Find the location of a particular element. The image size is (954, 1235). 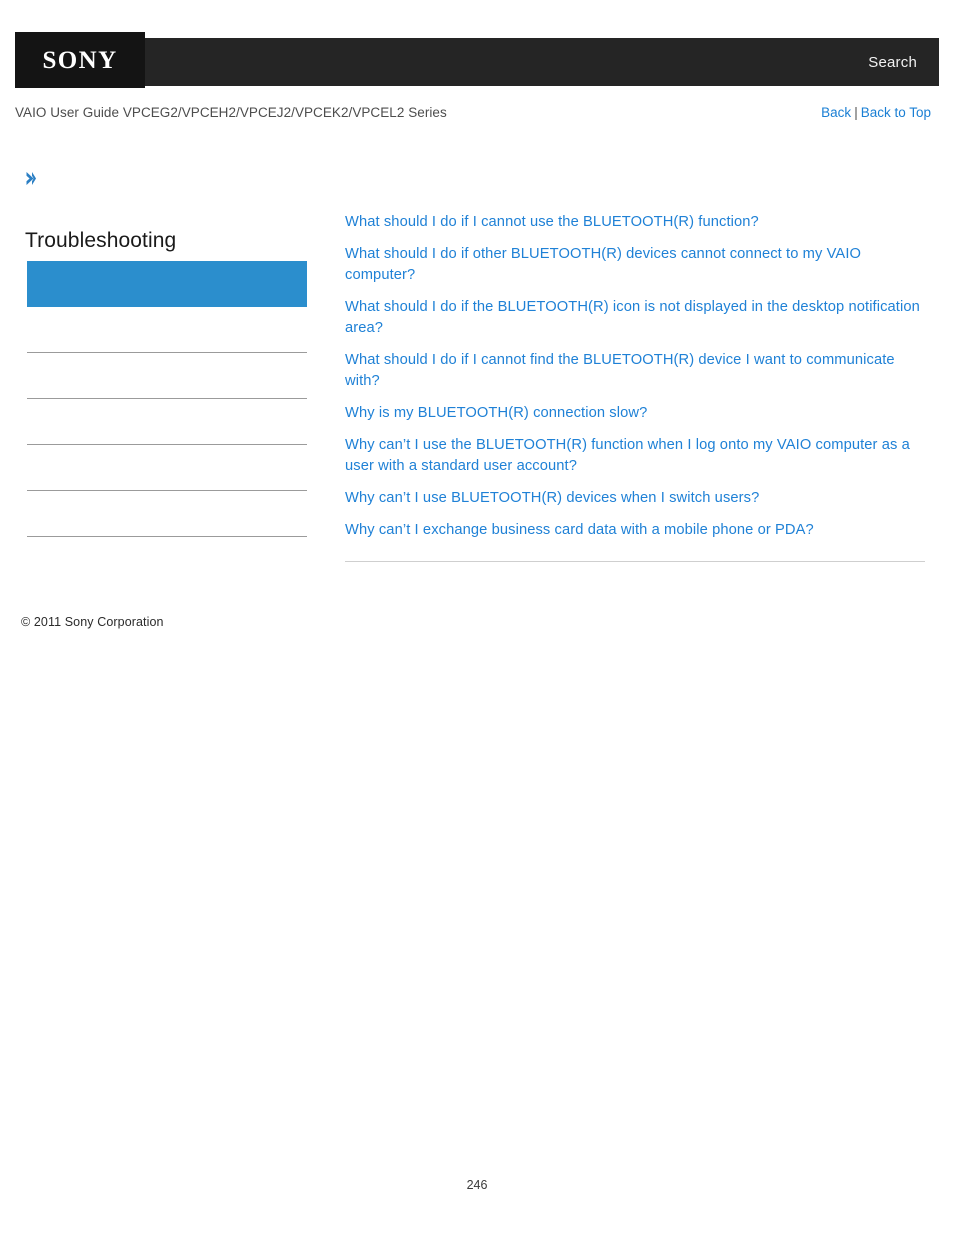

search-button: Search is located at coordinates (903, 62).